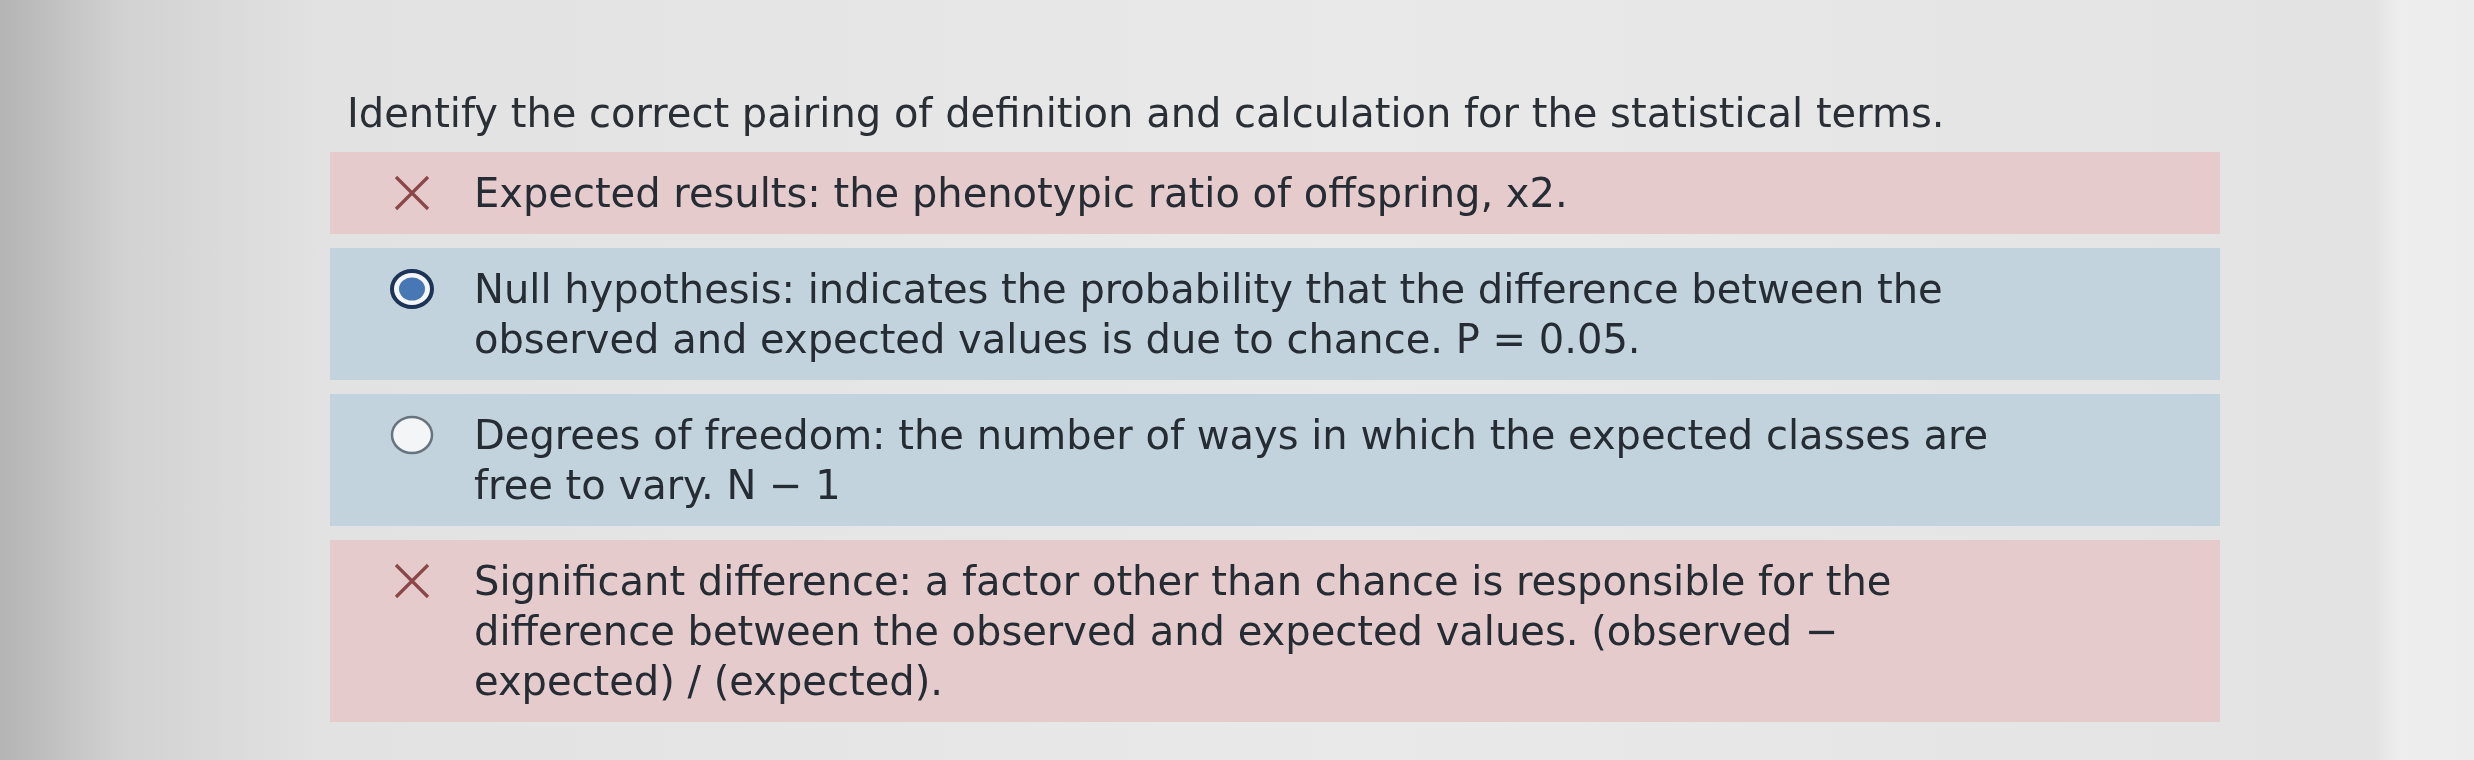 The height and width of the screenshot is (760, 2474). What do you see at coordinates (1146, 113) in the screenshot?
I see `question-text: Identify the correct pairing of definition and calculation for the statistical terms.` at bounding box center [1146, 113].